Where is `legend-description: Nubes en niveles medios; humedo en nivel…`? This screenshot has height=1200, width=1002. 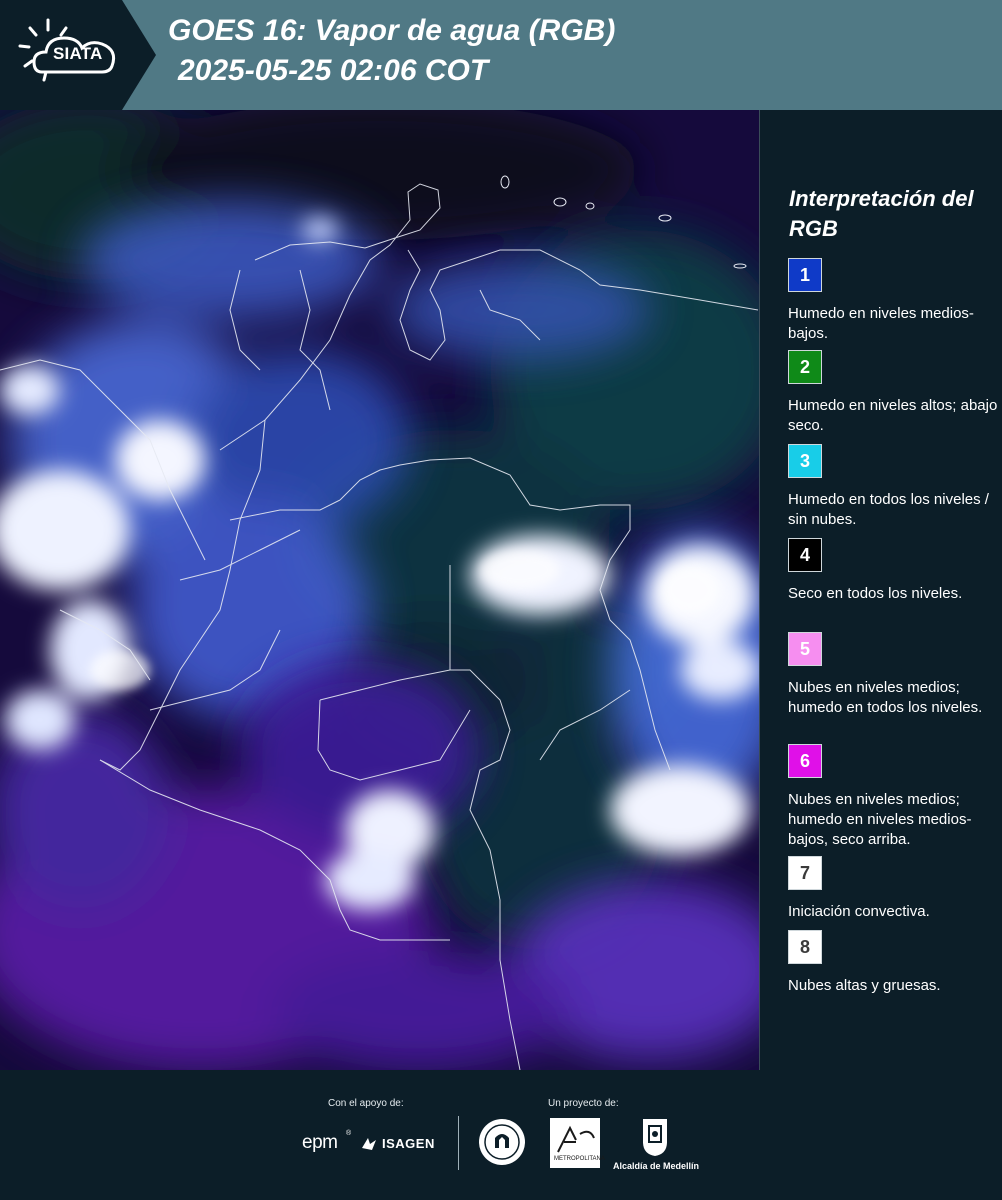 legend-description: Nubes en niveles medios; humedo en nivel… is located at coordinates (880, 819).